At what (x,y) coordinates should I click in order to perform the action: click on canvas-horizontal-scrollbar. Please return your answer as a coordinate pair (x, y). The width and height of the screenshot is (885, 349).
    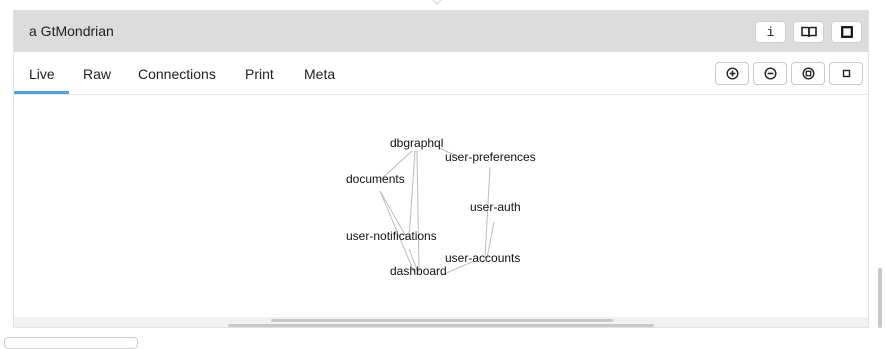
    Looking at the image, I should click on (442, 320).